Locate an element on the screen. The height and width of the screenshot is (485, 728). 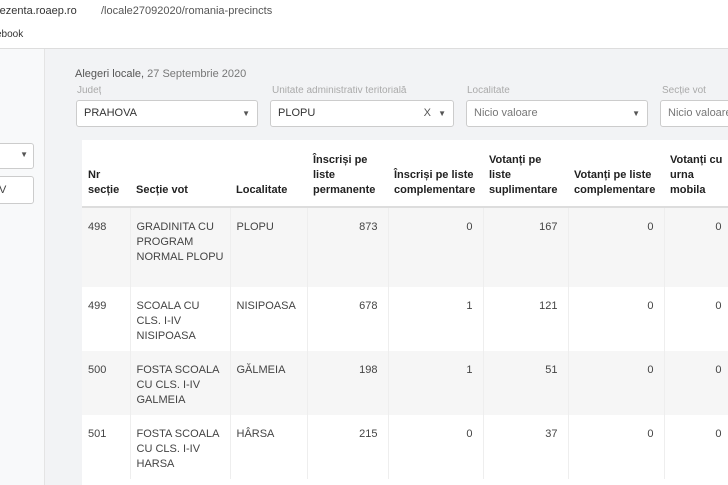
precinct-locality: NISIPOASA is located at coordinates (269, 319).